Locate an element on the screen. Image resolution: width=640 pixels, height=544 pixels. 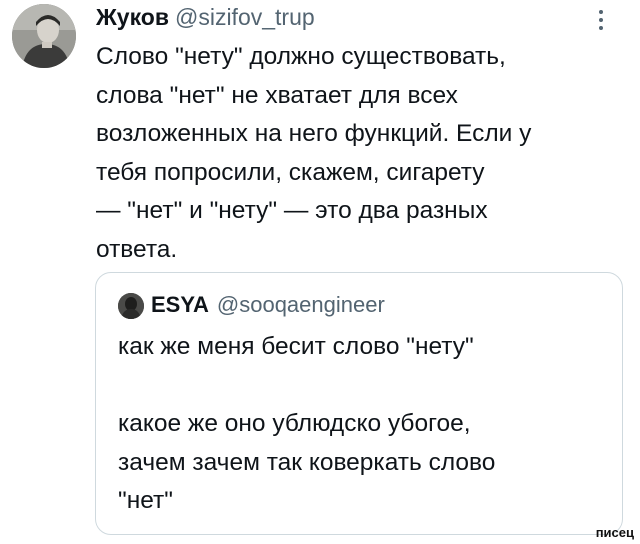
quoted-author-name: ESYA is located at coordinates (180, 304).